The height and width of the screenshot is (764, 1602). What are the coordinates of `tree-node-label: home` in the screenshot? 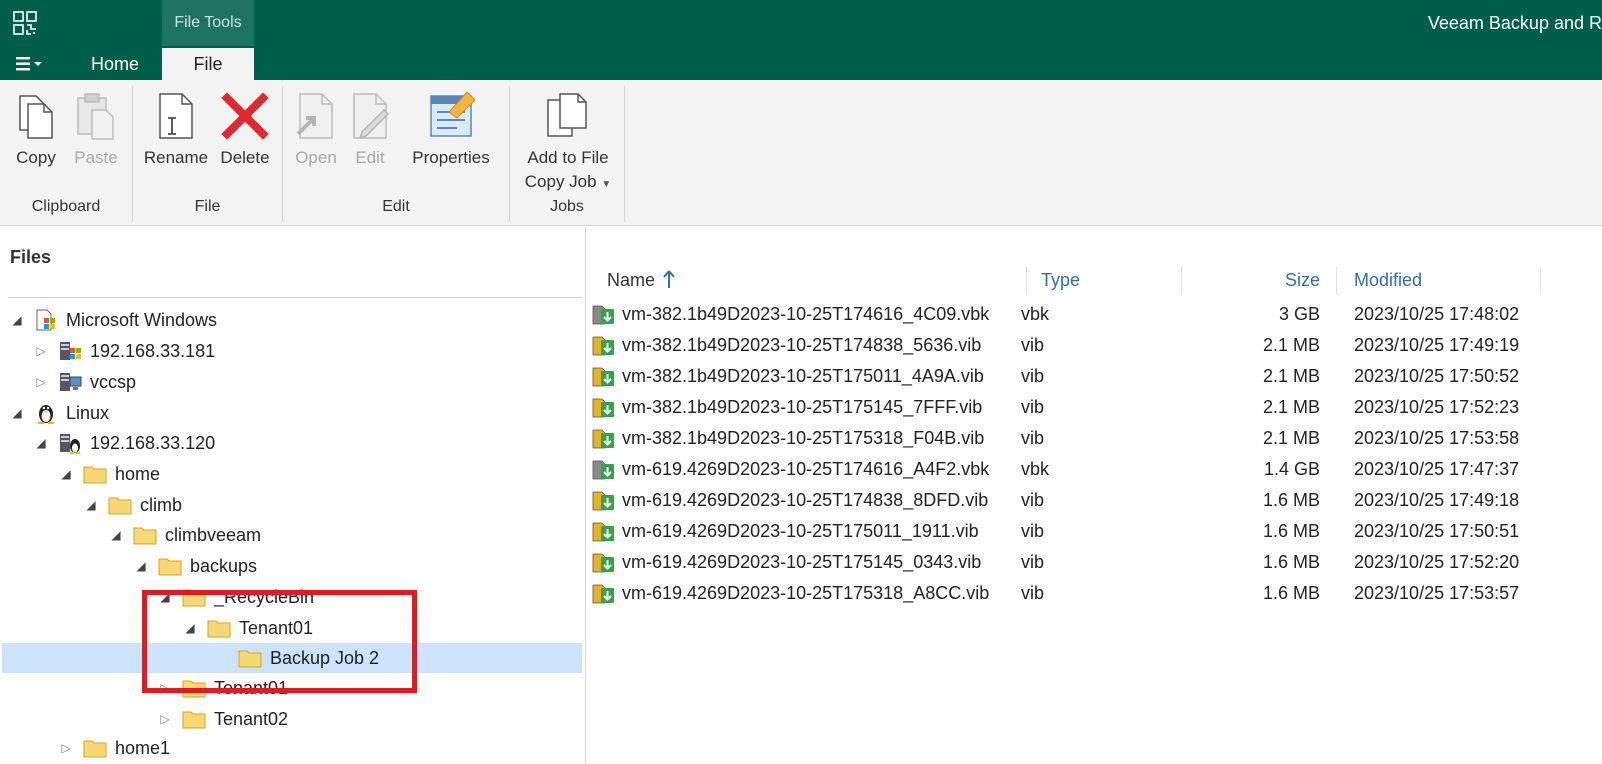 It's located at (138, 473).